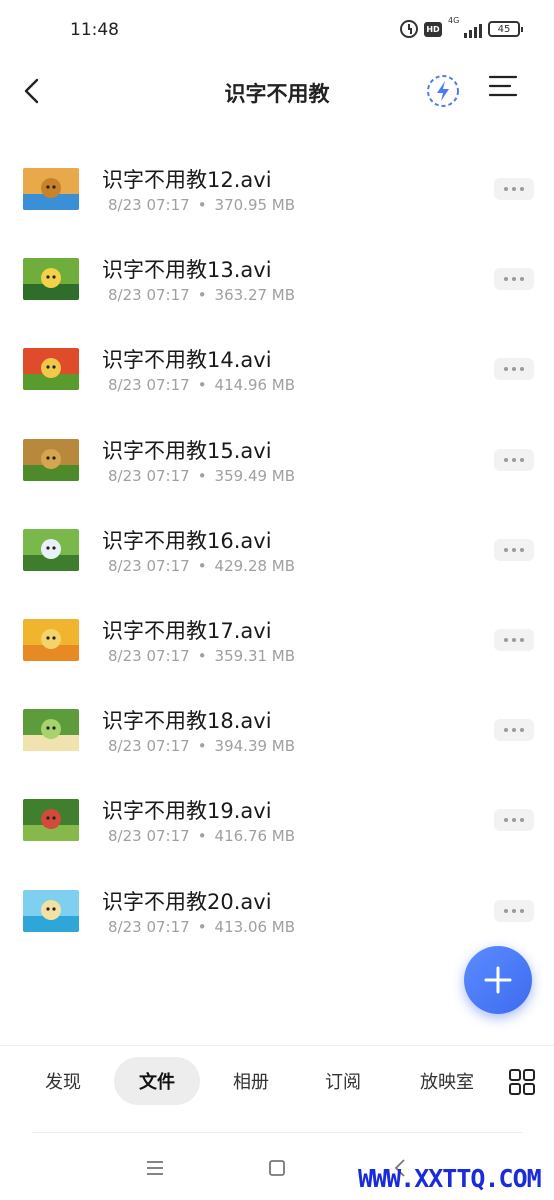 The width and height of the screenshot is (554, 1200). What do you see at coordinates (255, 926) in the screenshot?
I see `file-size: 413.06 MB` at bounding box center [255, 926].